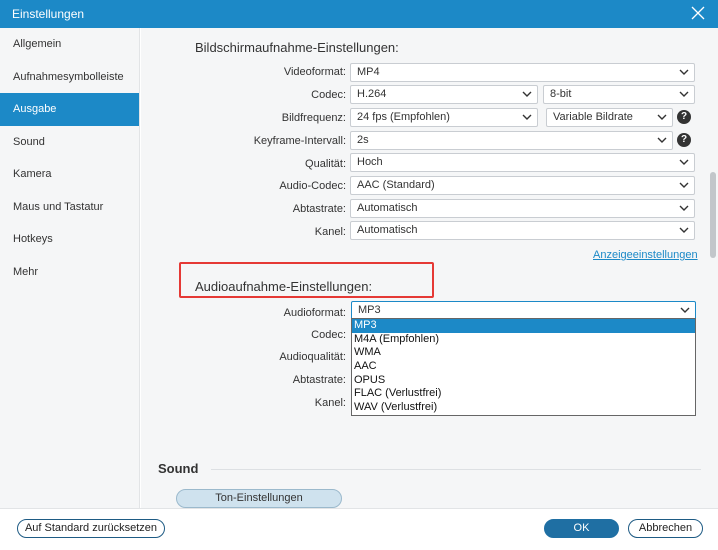  I want to click on videoformat-label: Videoformat:, so click(314, 72).